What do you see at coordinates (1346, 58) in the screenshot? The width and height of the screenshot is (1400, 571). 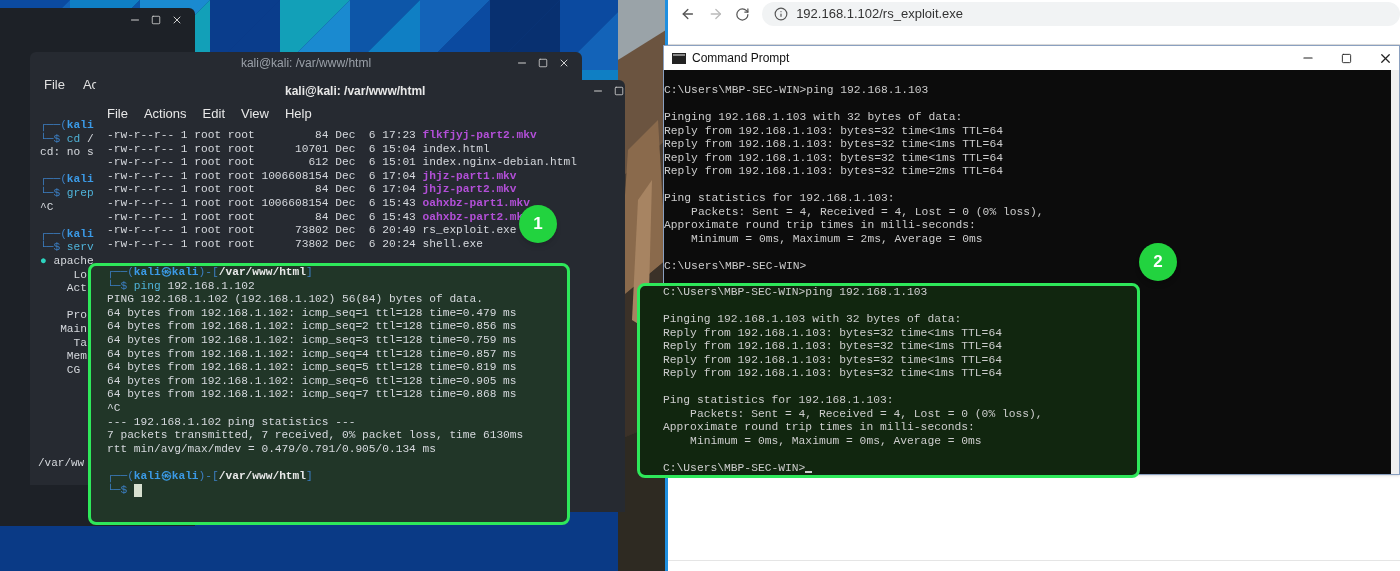 I see `maximize-icon` at bounding box center [1346, 58].